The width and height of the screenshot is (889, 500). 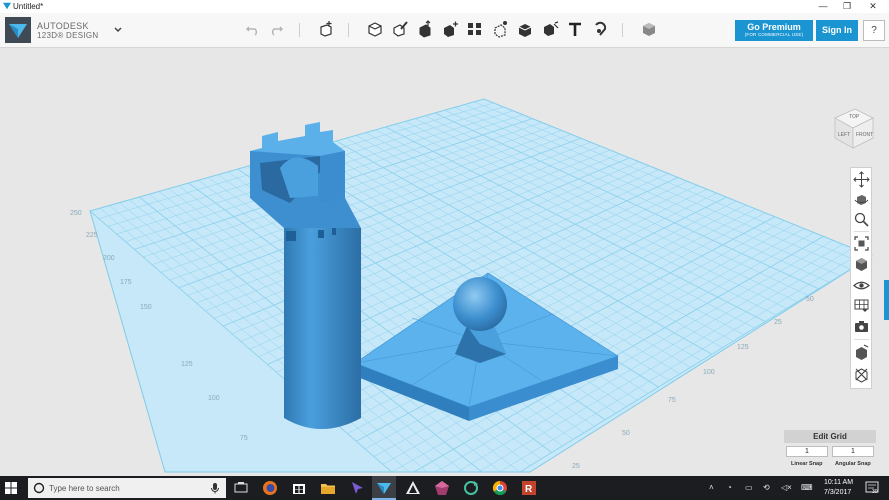 I want to click on primitives-button, so click(x=375, y=30).